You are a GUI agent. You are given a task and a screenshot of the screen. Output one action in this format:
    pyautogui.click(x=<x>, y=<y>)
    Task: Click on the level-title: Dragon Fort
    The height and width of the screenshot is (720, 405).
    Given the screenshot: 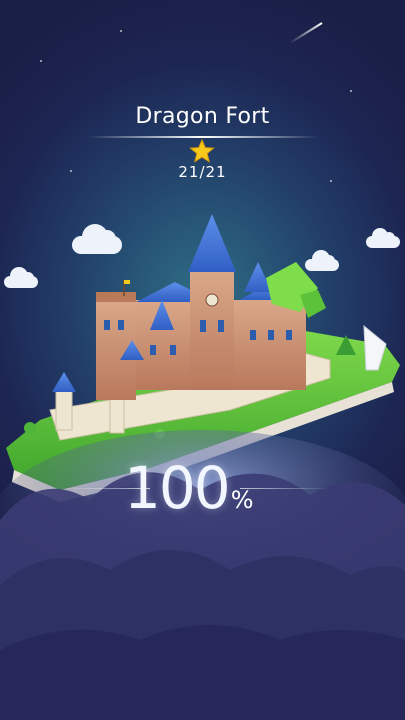 What is the action you would take?
    pyautogui.click(x=202, y=116)
    